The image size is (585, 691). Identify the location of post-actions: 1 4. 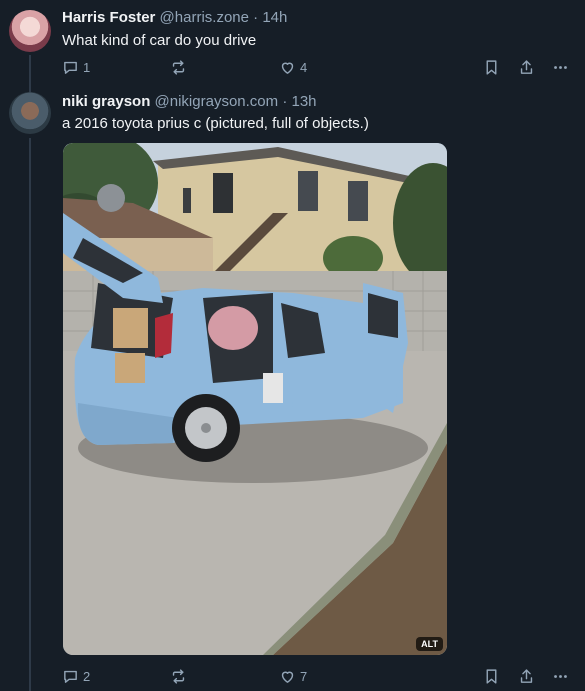
(319, 67).